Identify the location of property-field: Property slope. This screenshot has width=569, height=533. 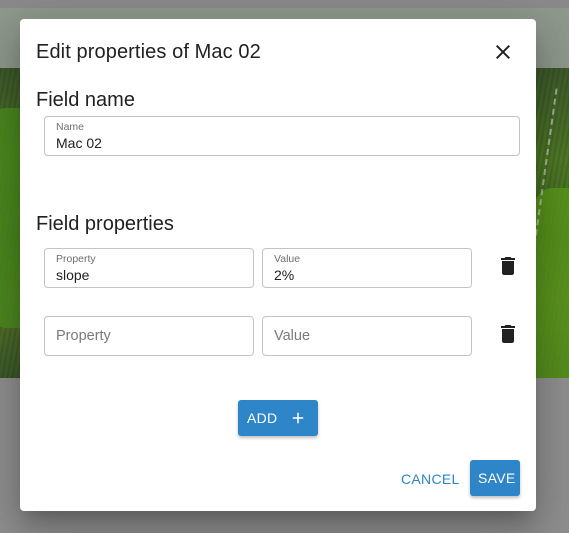
(149, 268).